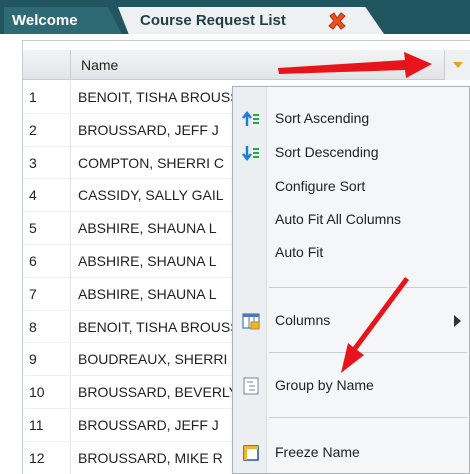  What do you see at coordinates (250, 154) in the screenshot?
I see `sort-descending-icon` at bounding box center [250, 154].